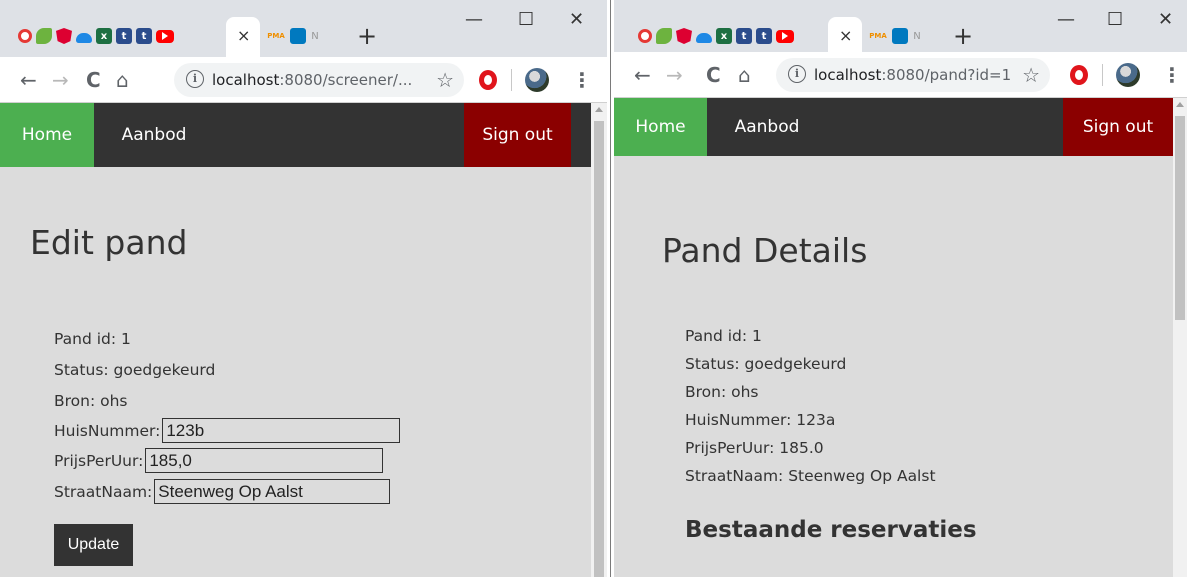 This screenshot has height=577, width=1187. What do you see at coordinates (831, 530) in the screenshot?
I see `reservaties-heading: Bestaande reservaties` at bounding box center [831, 530].